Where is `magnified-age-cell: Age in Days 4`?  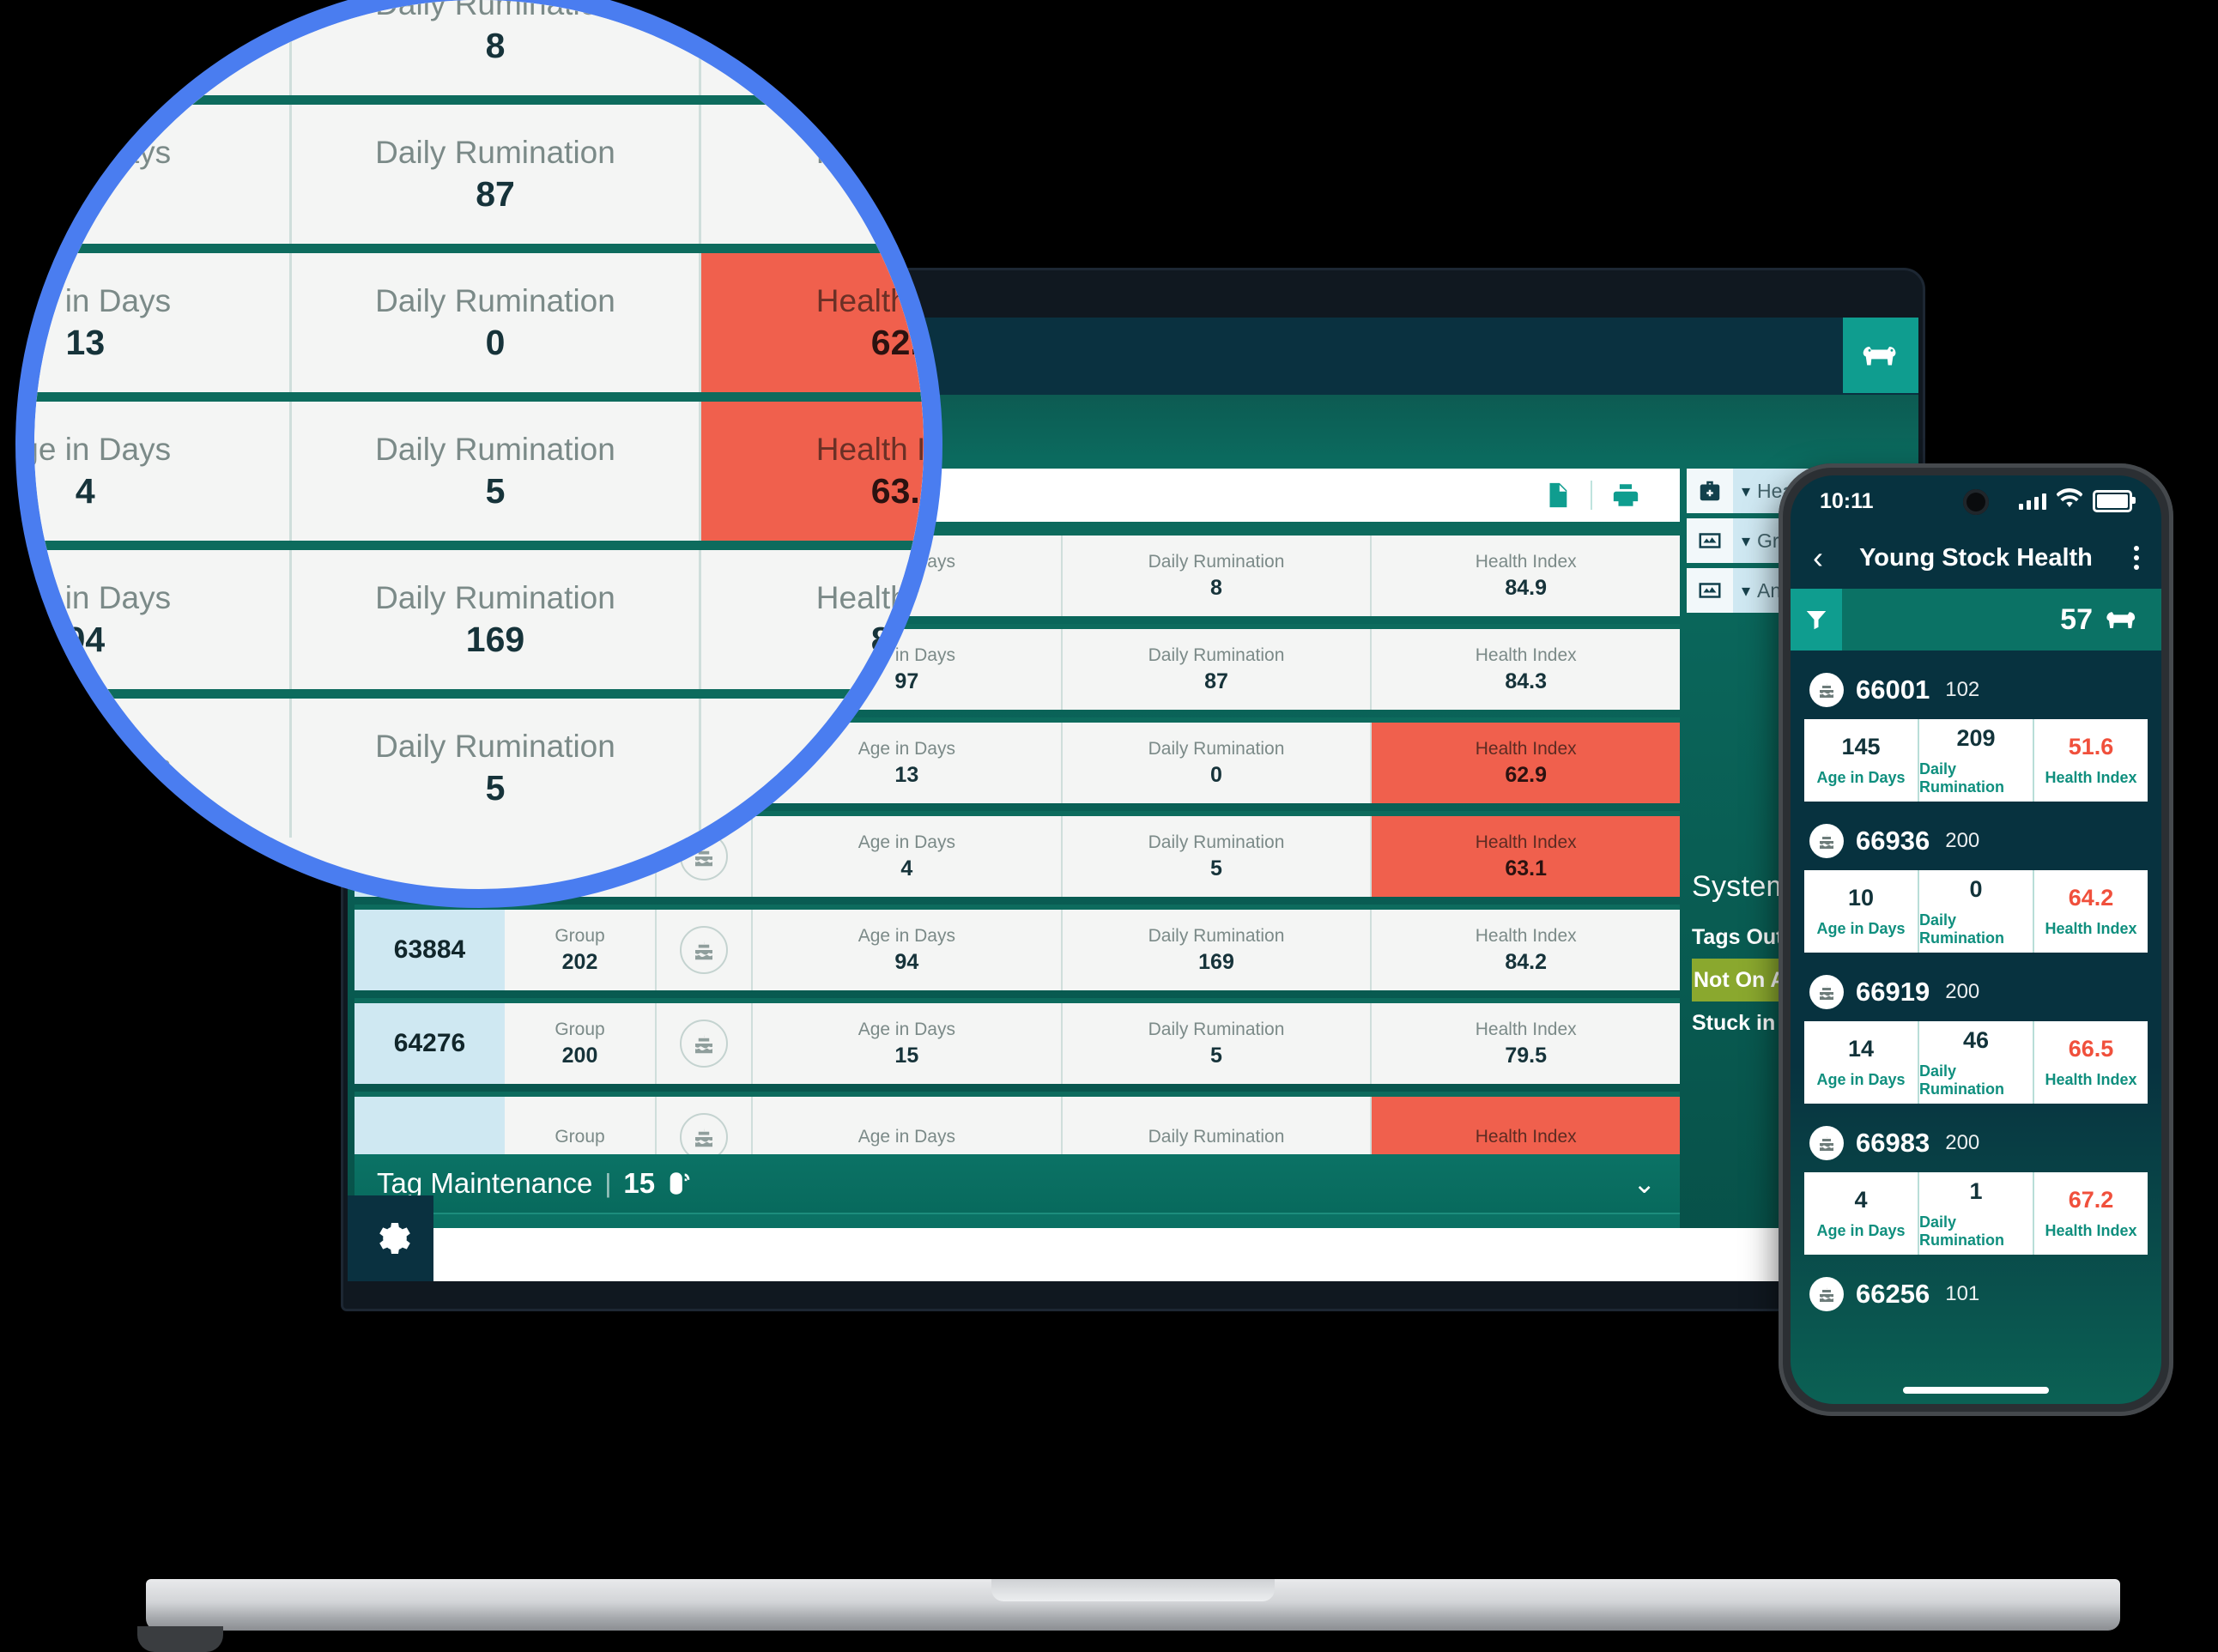
magnified-age-cell: Age in Days 4 is located at coordinates (154, 471).